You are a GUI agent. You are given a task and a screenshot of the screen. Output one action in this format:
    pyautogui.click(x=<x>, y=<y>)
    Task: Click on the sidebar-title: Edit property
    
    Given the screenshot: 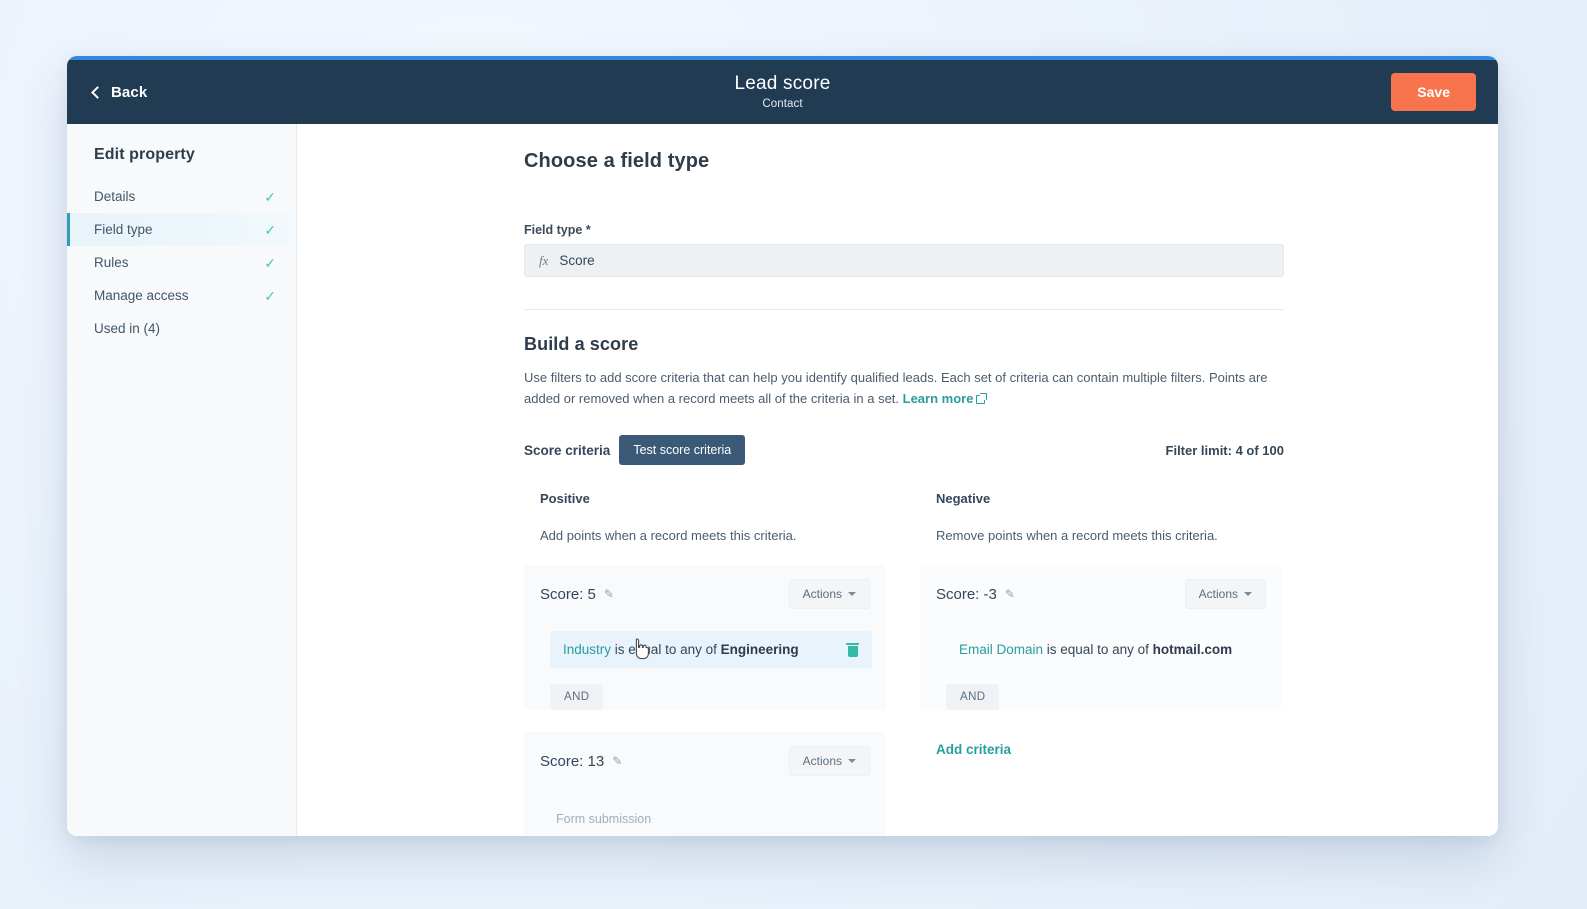 What is the action you would take?
    pyautogui.click(x=144, y=154)
    